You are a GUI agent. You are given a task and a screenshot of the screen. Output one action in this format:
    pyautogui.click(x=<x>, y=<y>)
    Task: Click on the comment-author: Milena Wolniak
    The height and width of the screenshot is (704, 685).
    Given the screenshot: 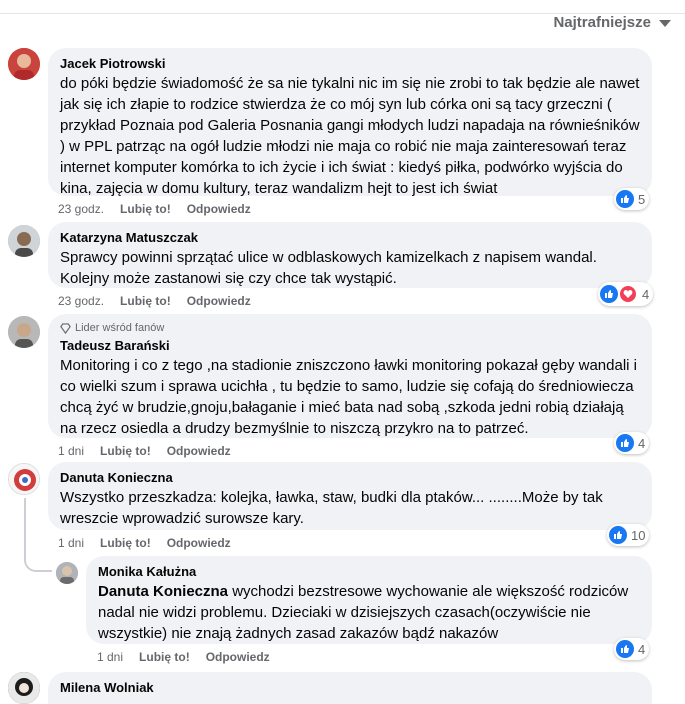 What is the action you would take?
    pyautogui.click(x=350, y=687)
    